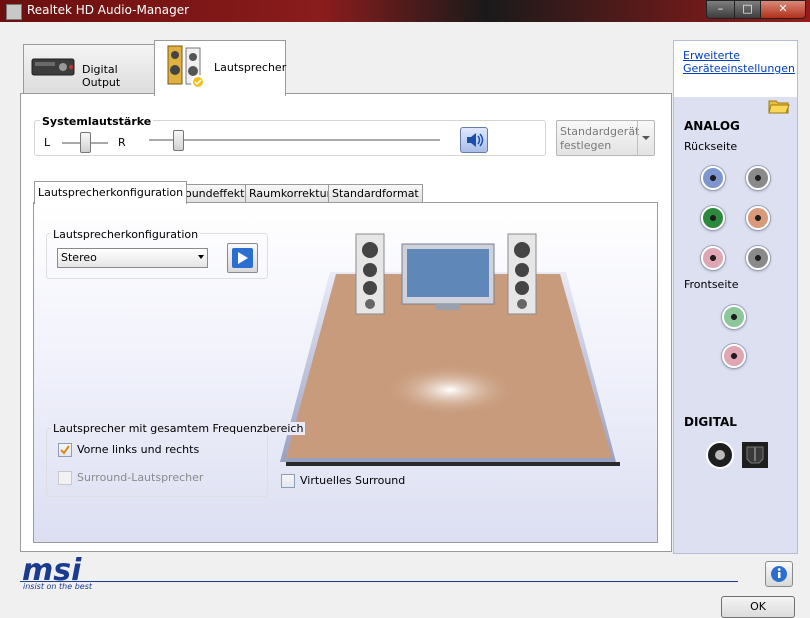 The height and width of the screenshot is (618, 810). What do you see at coordinates (122, 142) in the screenshot?
I see `balance-right-label: R` at bounding box center [122, 142].